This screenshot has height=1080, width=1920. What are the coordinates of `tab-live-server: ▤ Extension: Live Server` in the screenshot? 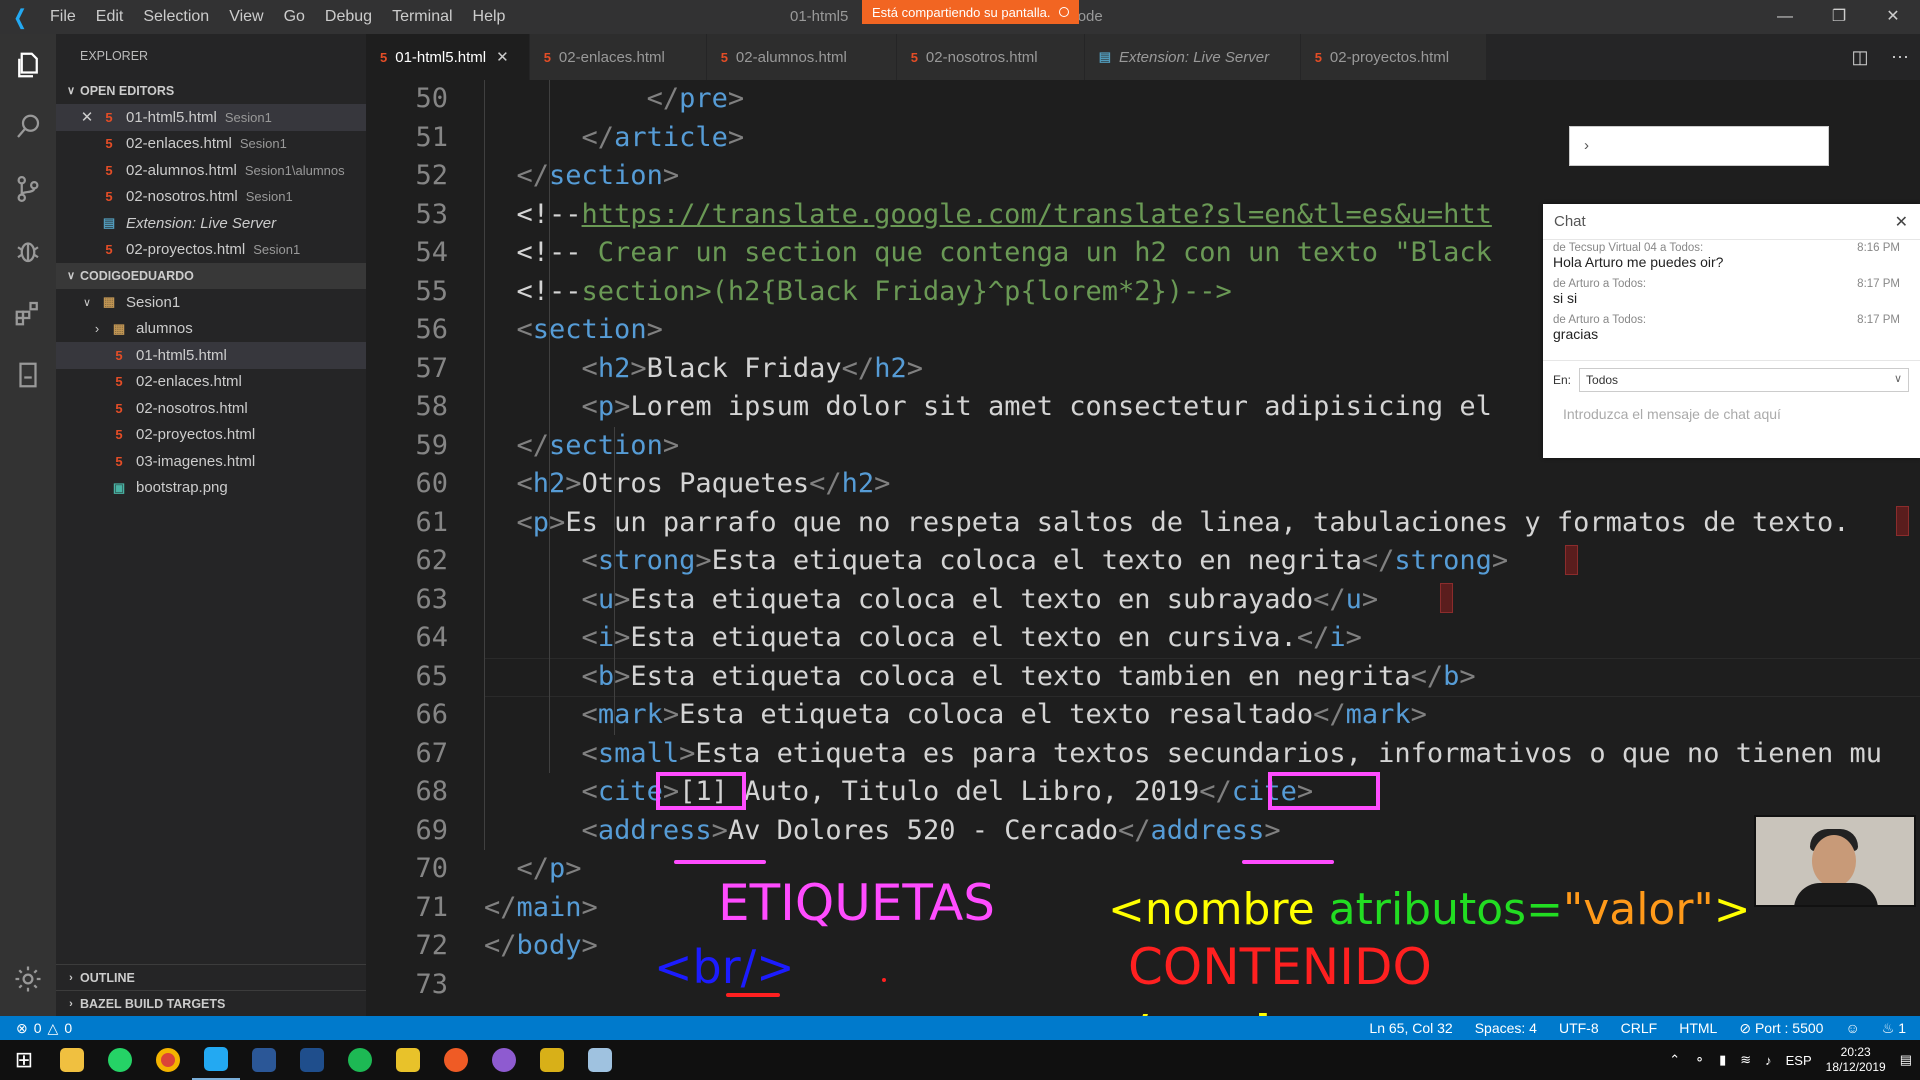 It's located at (1192, 57).